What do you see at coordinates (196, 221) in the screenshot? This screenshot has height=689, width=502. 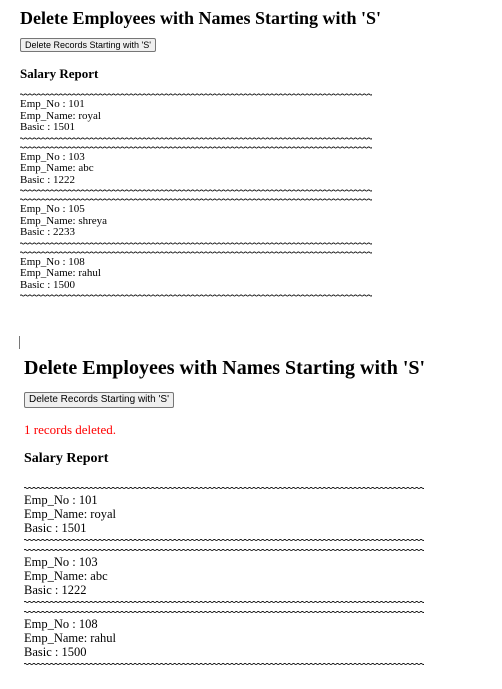 I see `employee-record: Emp_No : 105 Emp_Name: shreya Basic : 2233` at bounding box center [196, 221].